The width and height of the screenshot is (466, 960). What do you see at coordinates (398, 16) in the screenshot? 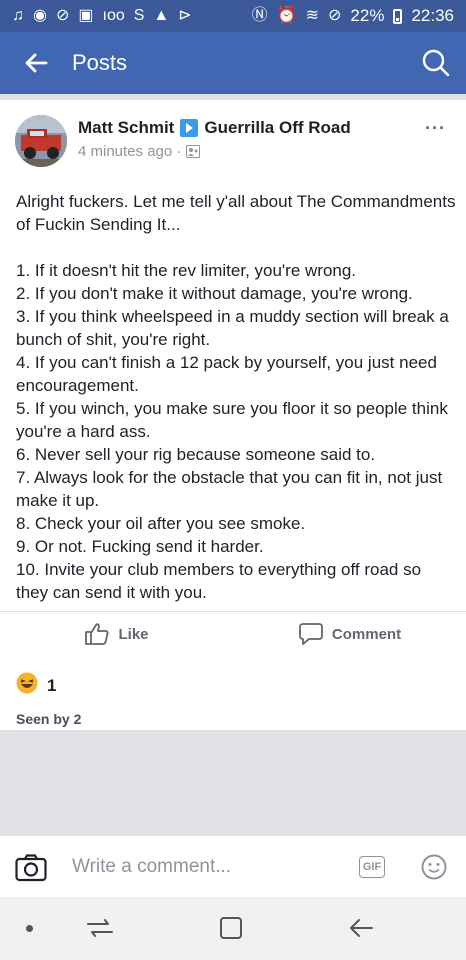
I see `battery-icon` at bounding box center [398, 16].